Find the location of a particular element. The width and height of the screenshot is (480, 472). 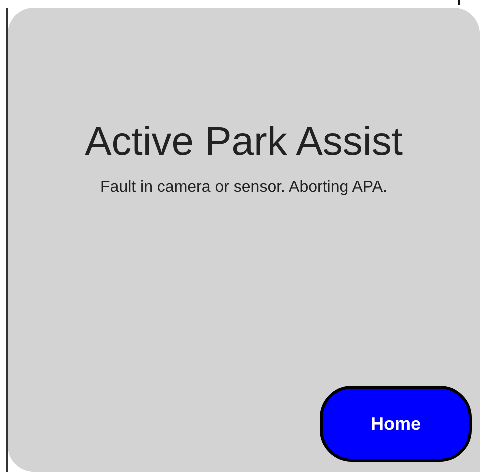

home-button: Home is located at coordinates (396, 424).